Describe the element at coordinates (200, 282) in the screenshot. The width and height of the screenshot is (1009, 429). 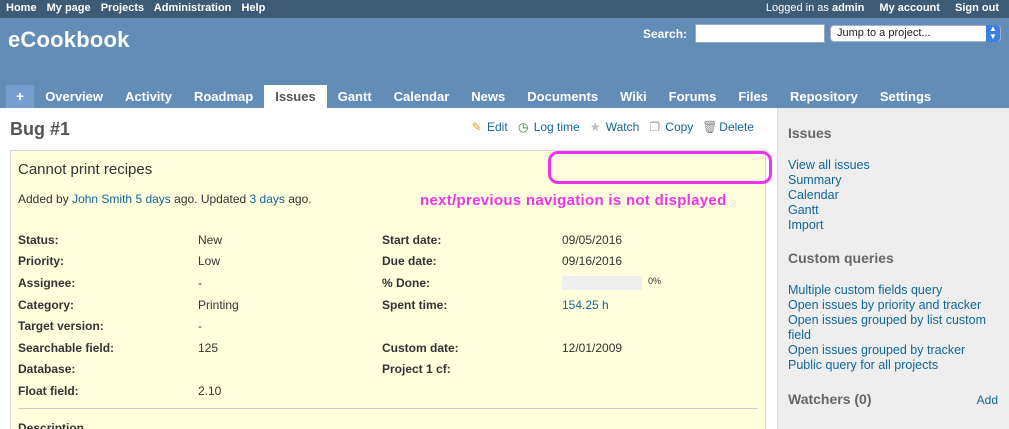
I see `assignee-value: -` at that location.